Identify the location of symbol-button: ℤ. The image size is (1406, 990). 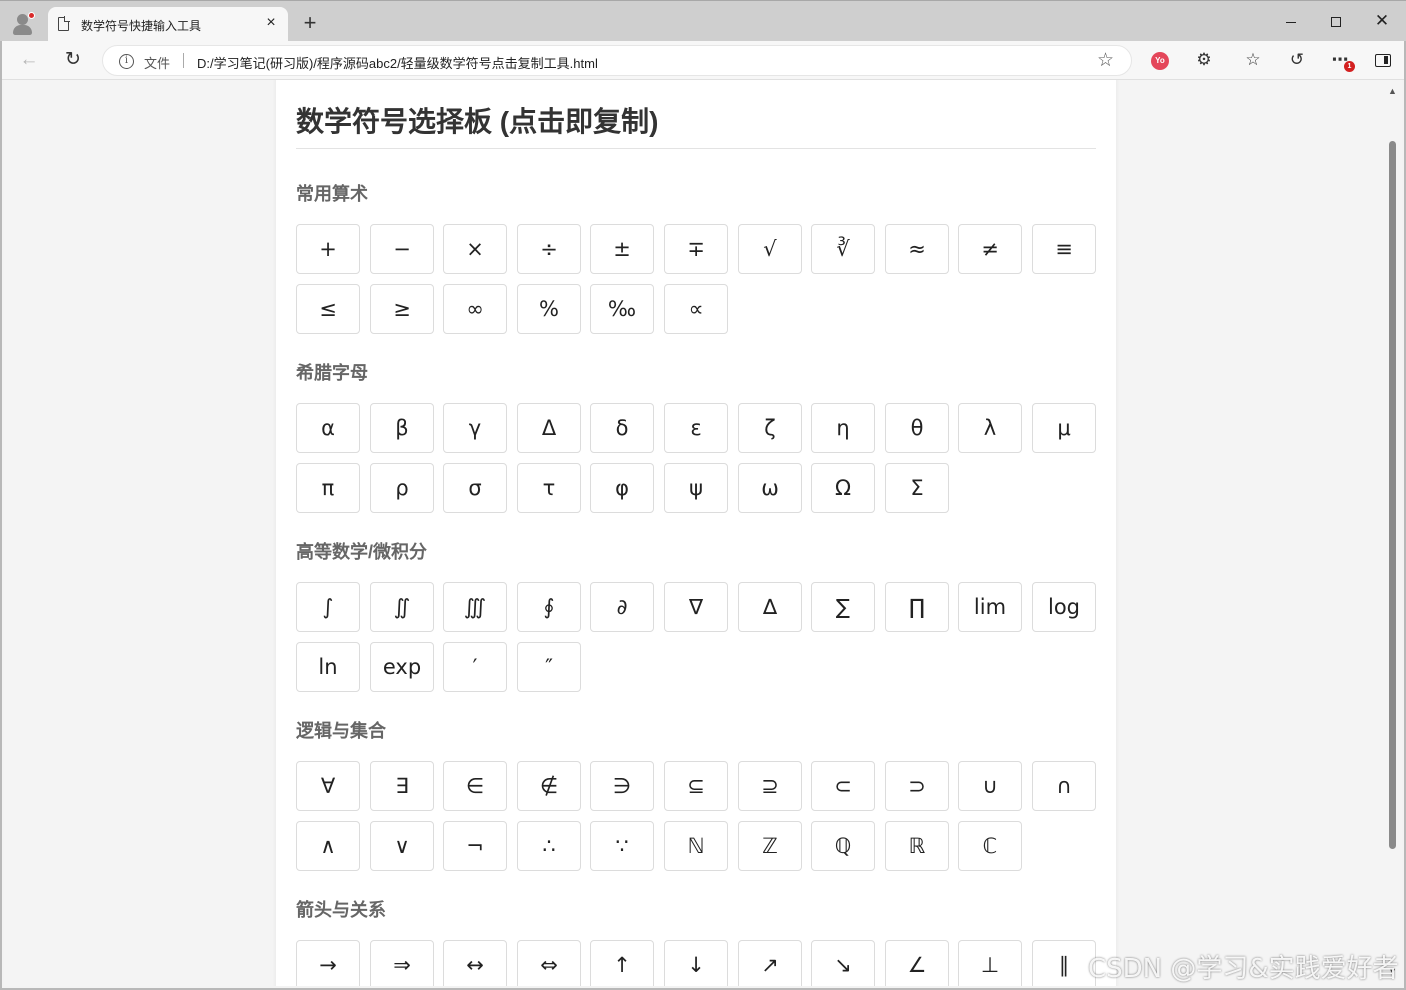
(770, 846).